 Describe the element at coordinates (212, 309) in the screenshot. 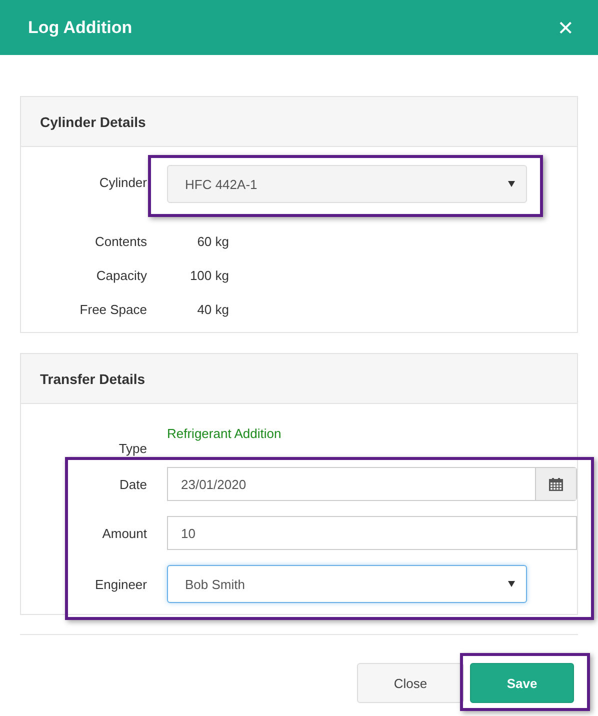

I see `field-value: 40 kg` at that location.